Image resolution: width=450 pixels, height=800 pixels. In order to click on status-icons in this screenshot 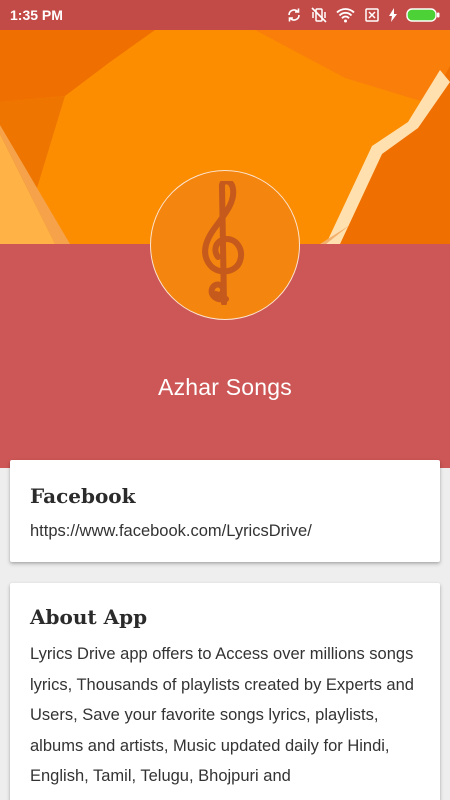, I will do `click(363, 15)`.